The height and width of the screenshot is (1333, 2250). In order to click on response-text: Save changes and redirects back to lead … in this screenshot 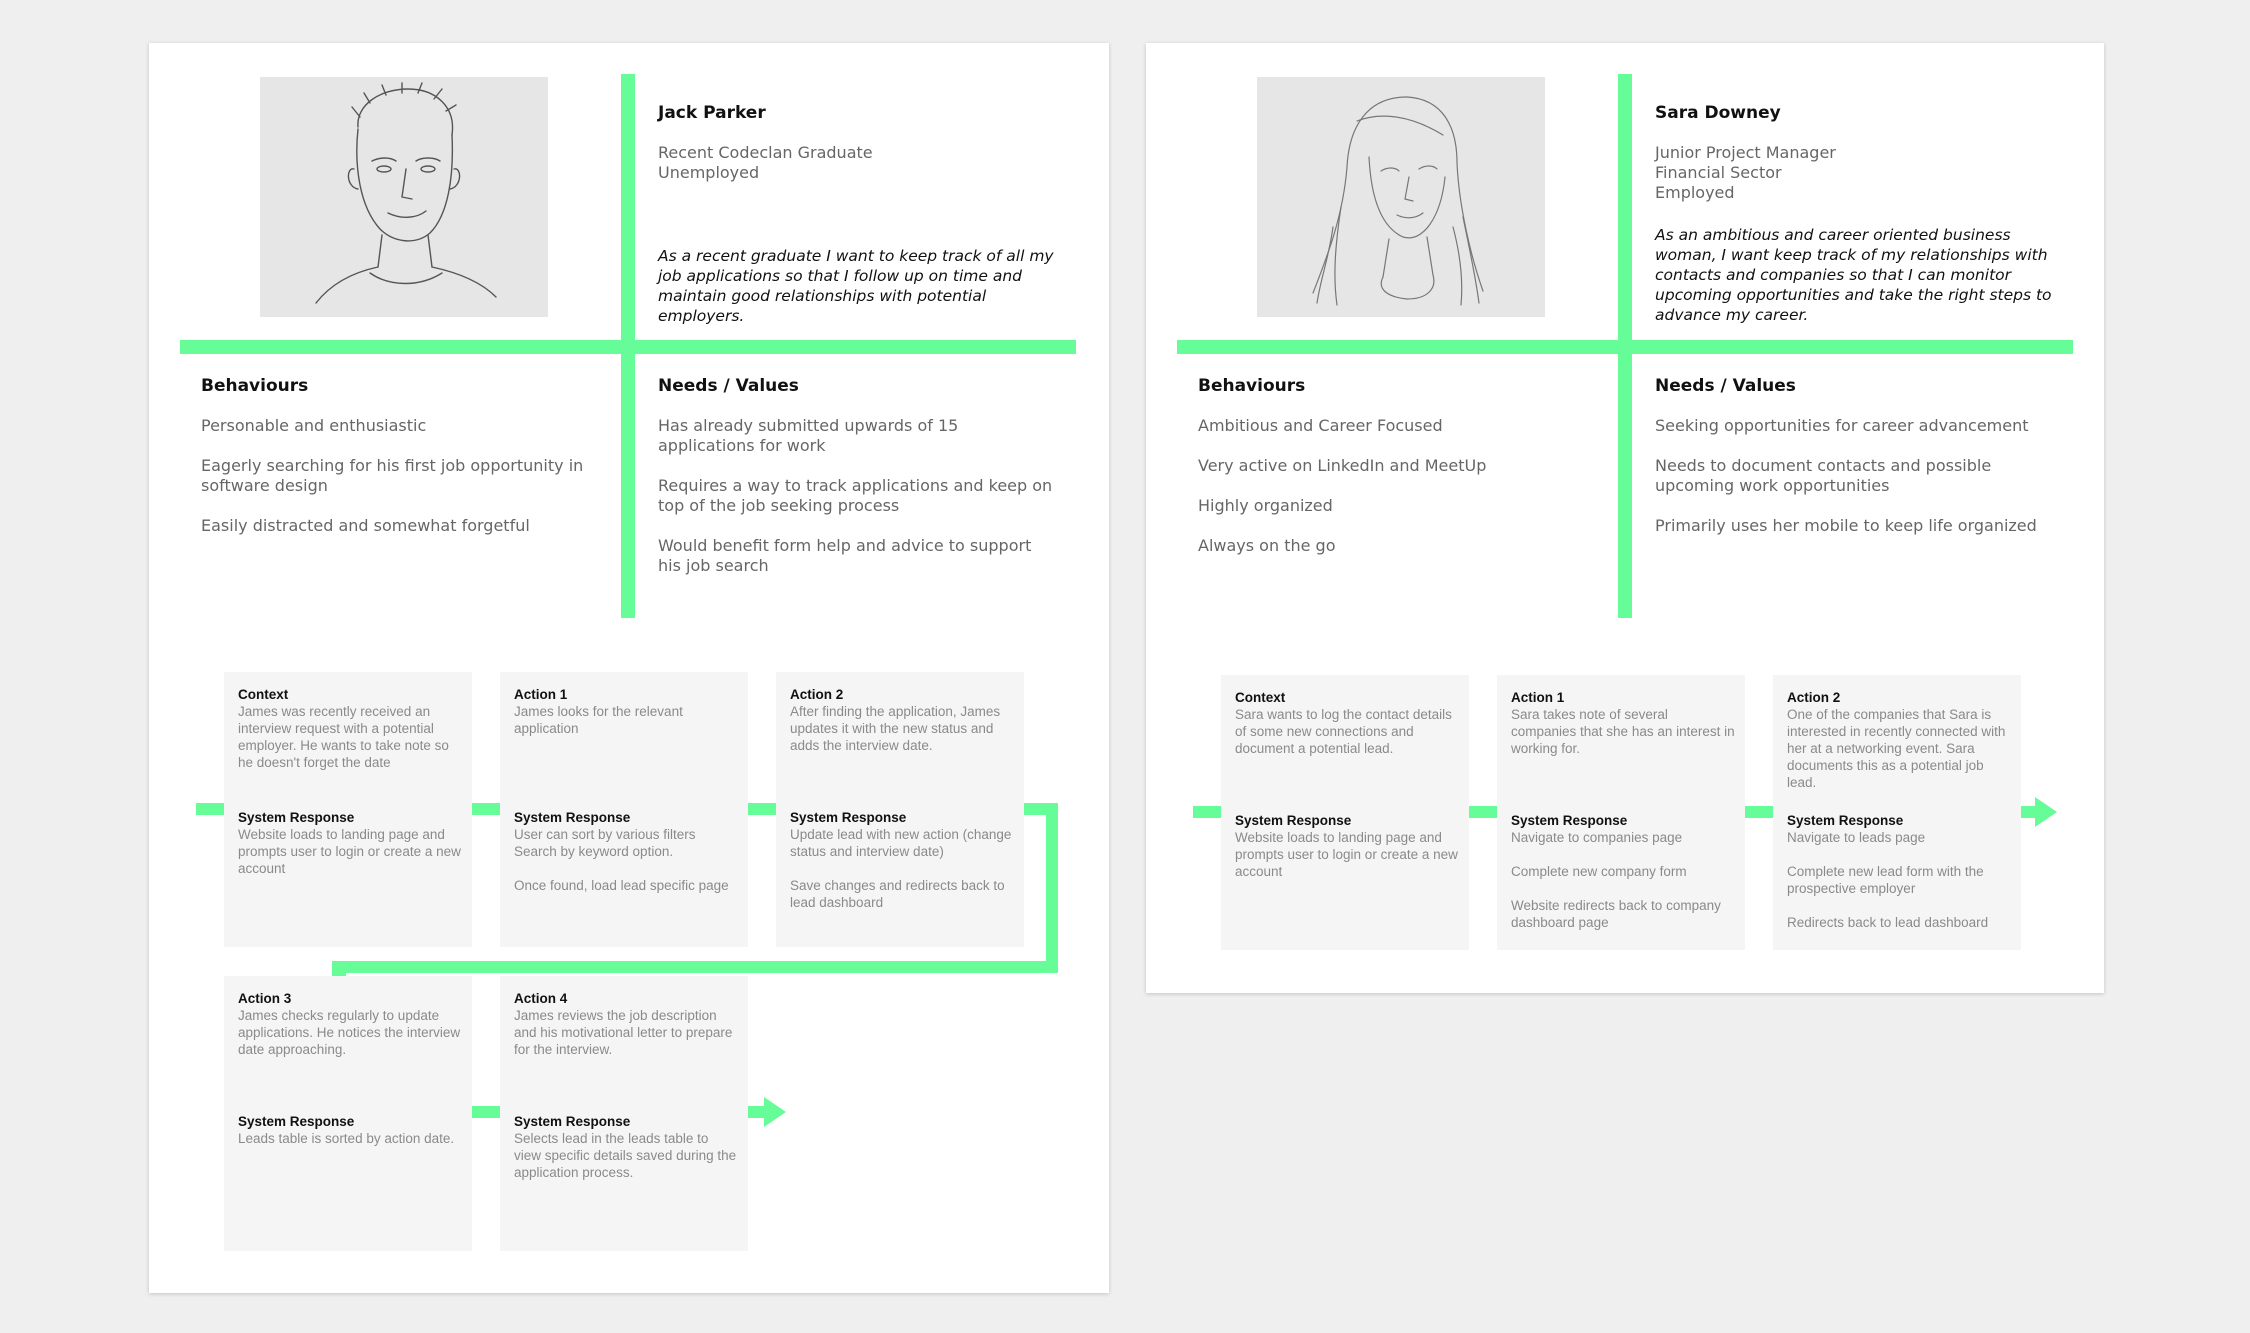, I will do `click(897, 894)`.